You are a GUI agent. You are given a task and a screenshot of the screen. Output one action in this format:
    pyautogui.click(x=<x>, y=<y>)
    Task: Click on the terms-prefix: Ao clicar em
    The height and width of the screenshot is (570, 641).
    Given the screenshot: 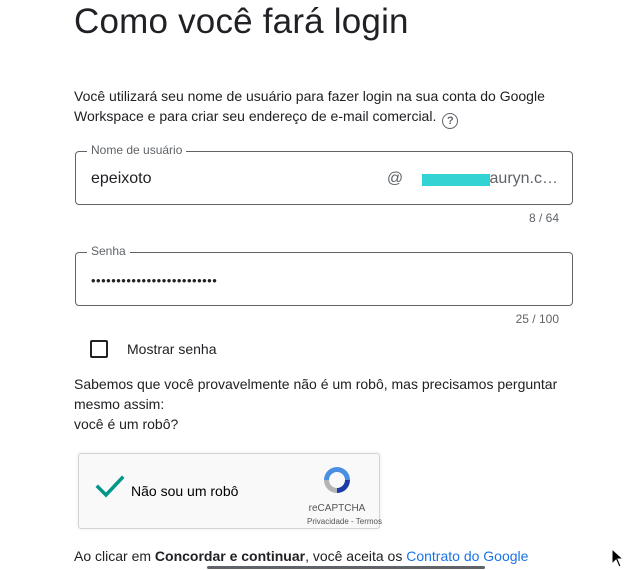 What is the action you would take?
    pyautogui.click(x=114, y=556)
    